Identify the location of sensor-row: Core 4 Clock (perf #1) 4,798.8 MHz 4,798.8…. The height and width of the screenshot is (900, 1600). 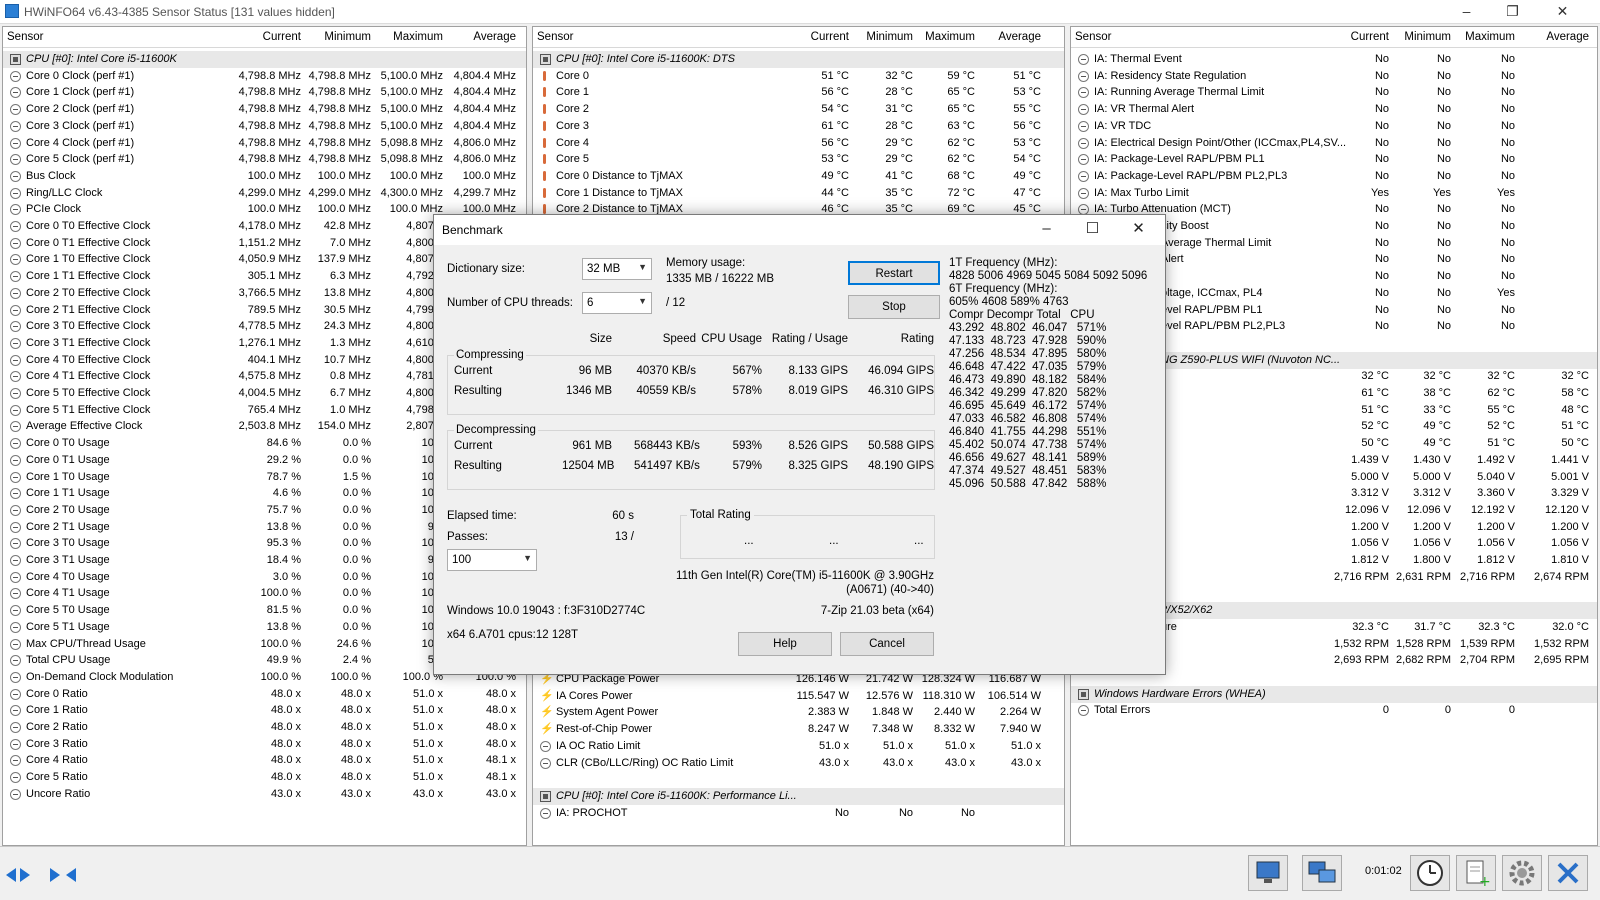
(264, 143).